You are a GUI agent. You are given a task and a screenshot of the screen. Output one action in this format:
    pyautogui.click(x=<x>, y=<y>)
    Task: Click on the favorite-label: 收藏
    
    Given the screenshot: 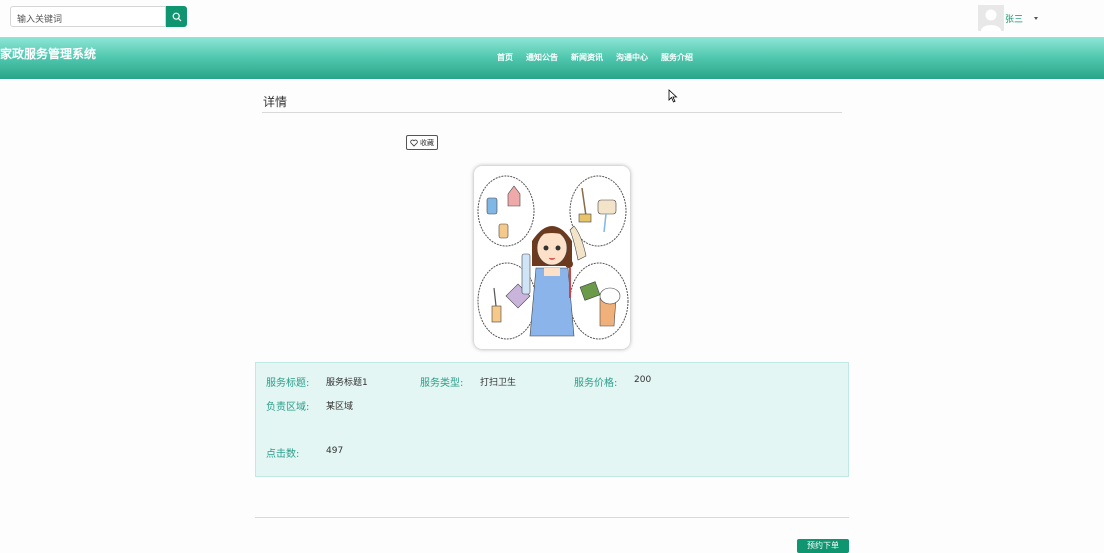 What is the action you would take?
    pyautogui.click(x=427, y=142)
    